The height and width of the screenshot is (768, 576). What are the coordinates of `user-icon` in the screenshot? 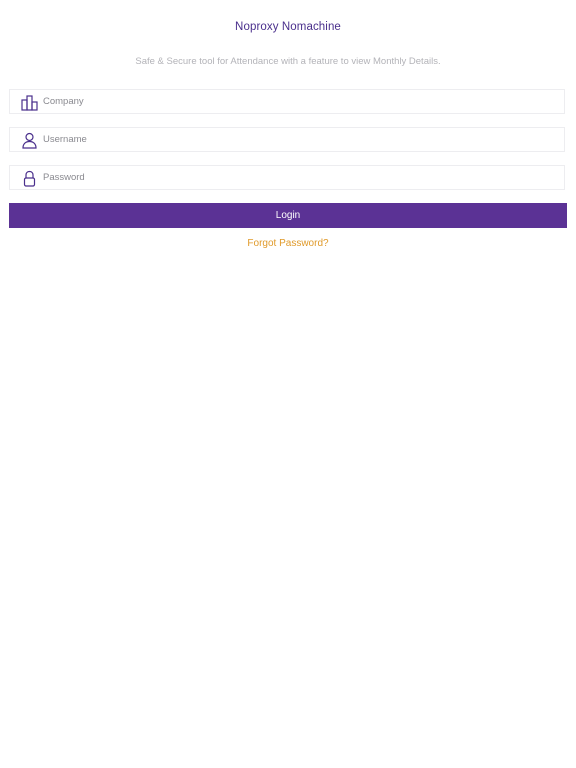 It's located at (29, 140).